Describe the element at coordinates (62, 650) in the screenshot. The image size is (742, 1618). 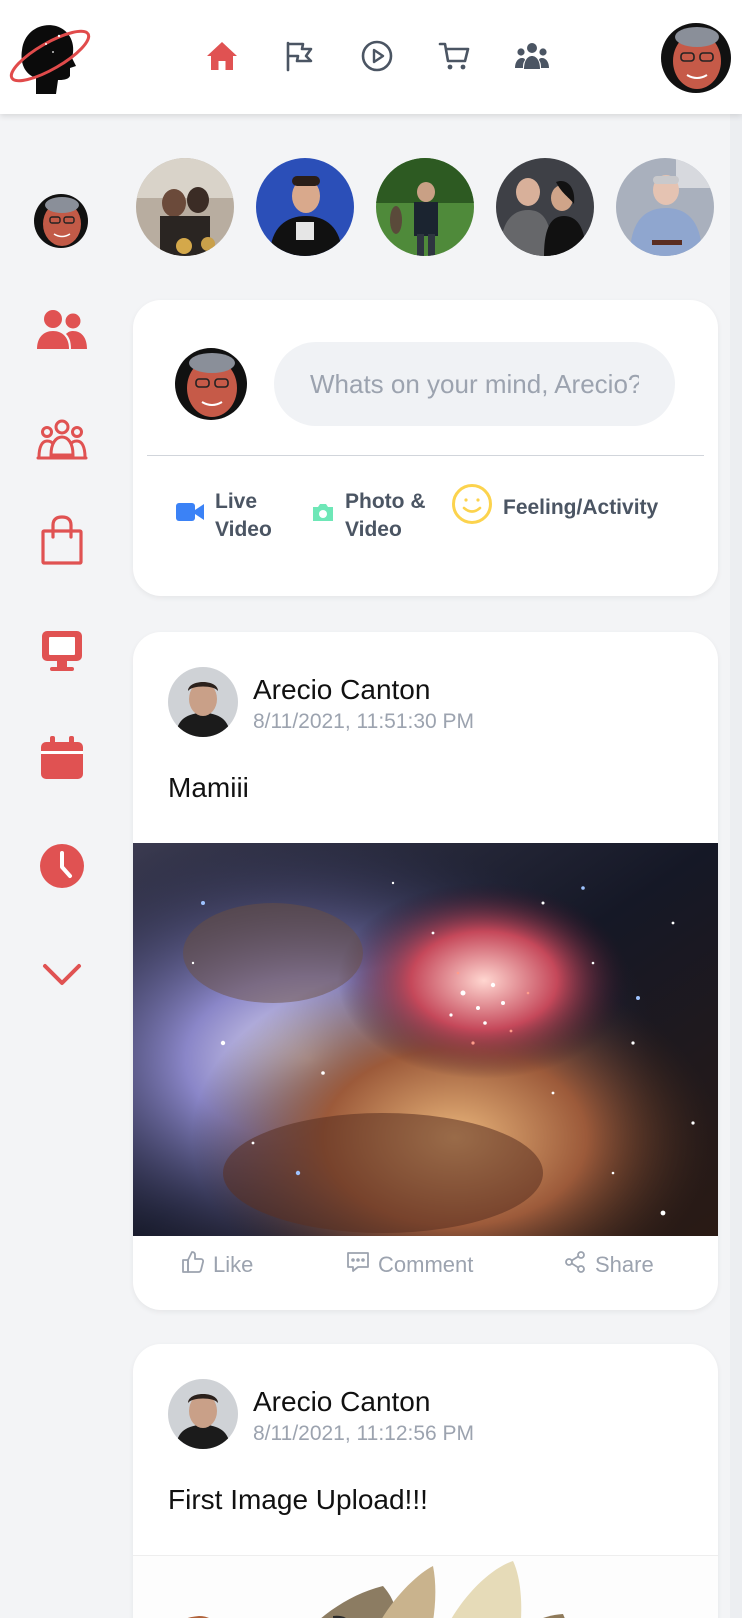
I see `watch-icon` at that location.